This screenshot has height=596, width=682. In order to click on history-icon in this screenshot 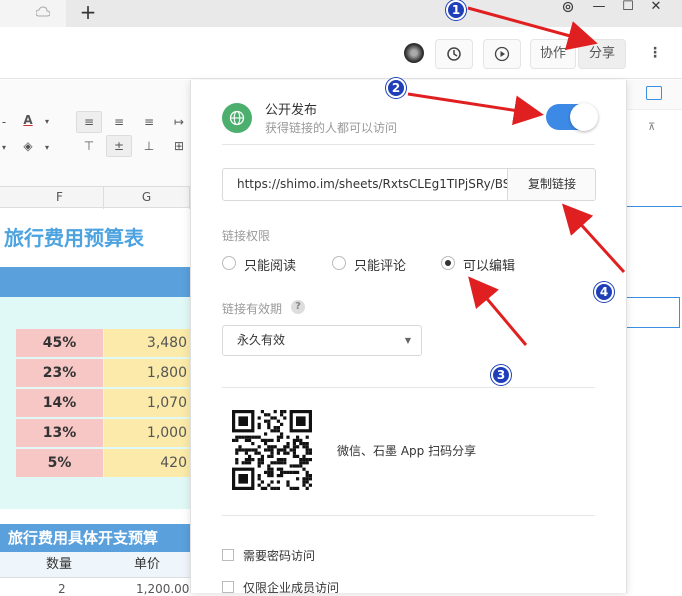, I will do `click(454, 56)`.